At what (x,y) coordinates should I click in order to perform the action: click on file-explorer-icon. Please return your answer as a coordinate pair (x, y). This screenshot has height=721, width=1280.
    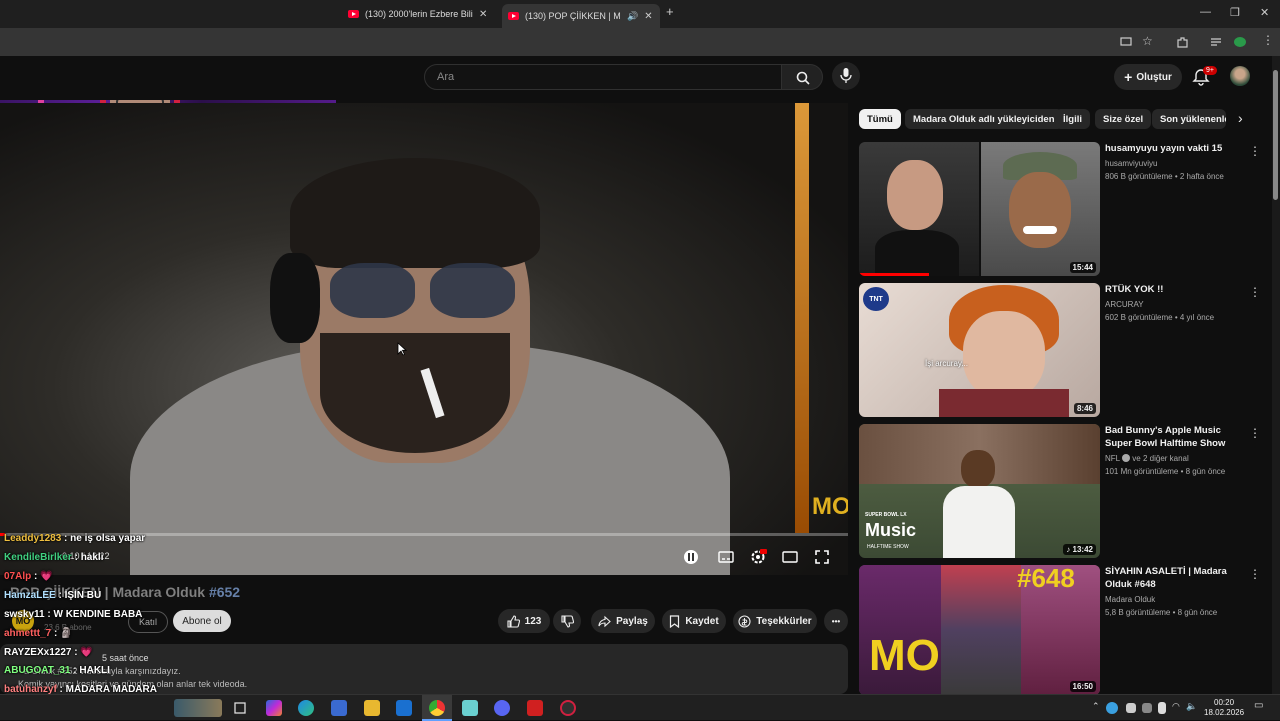
    Looking at the image, I should click on (372, 708).